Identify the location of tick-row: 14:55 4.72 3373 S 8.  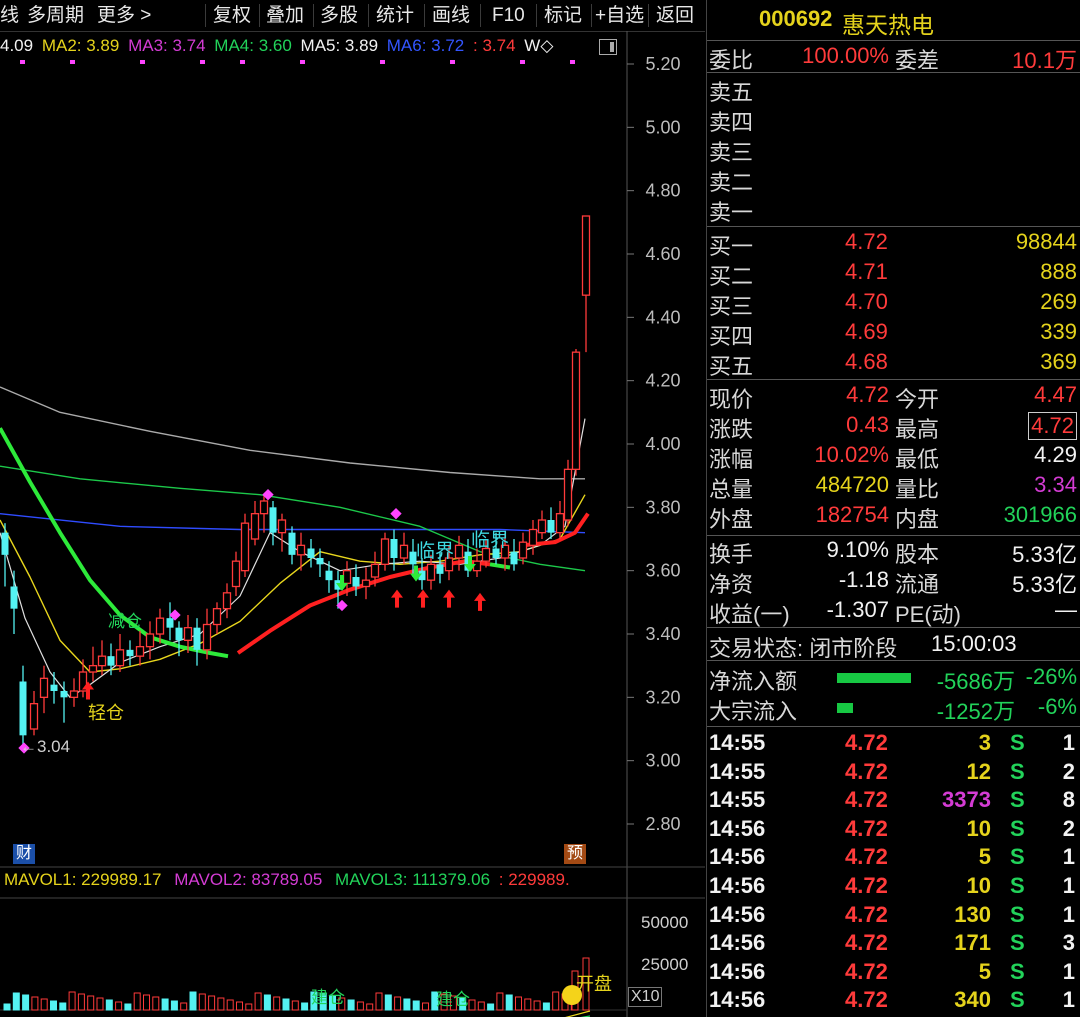
(893, 801).